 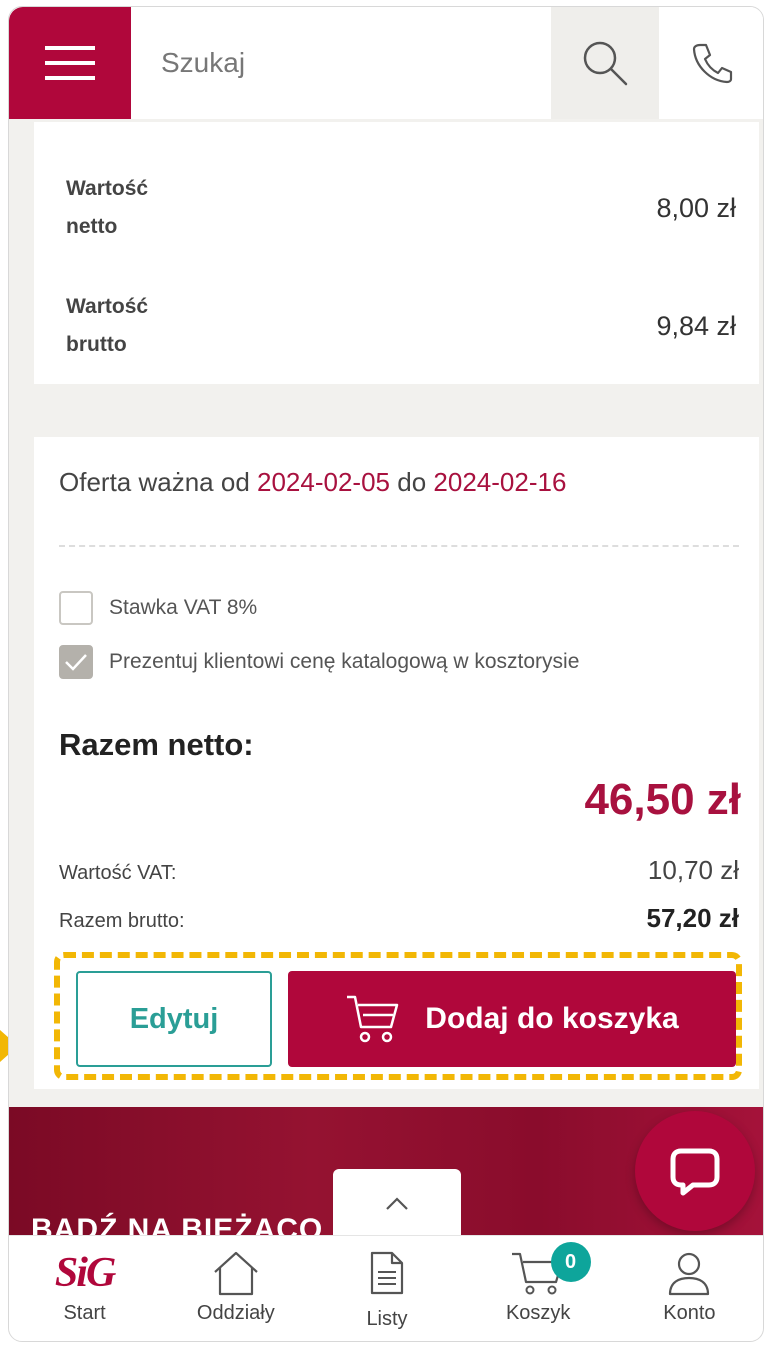 I want to click on nav-branches-label: Oddziały, so click(x=235, y=1313).